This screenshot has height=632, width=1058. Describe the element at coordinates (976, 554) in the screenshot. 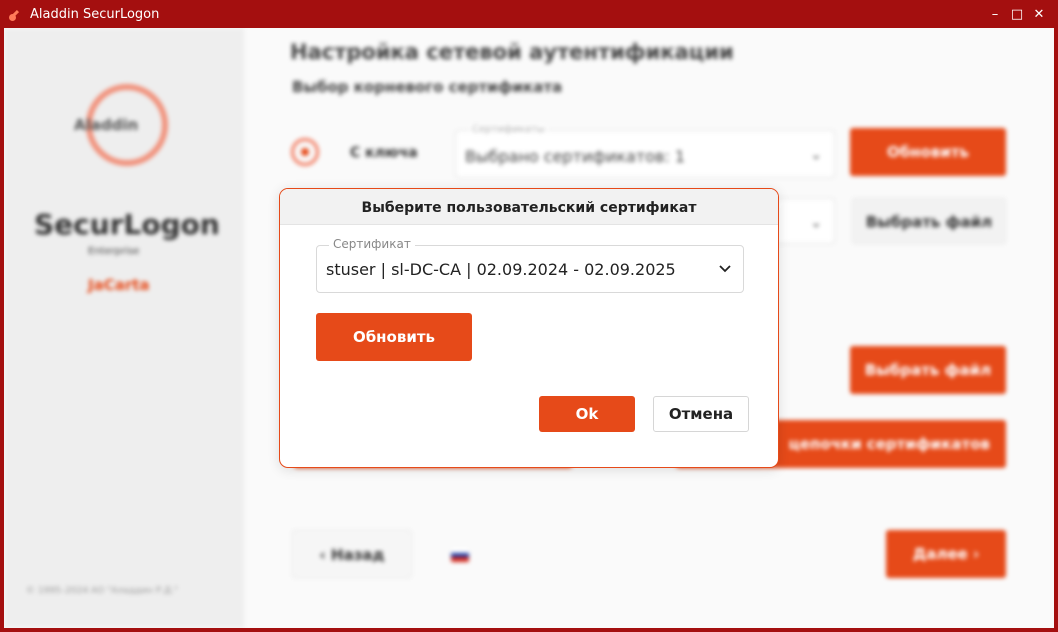

I see `chevron-right-icon: ›` at that location.